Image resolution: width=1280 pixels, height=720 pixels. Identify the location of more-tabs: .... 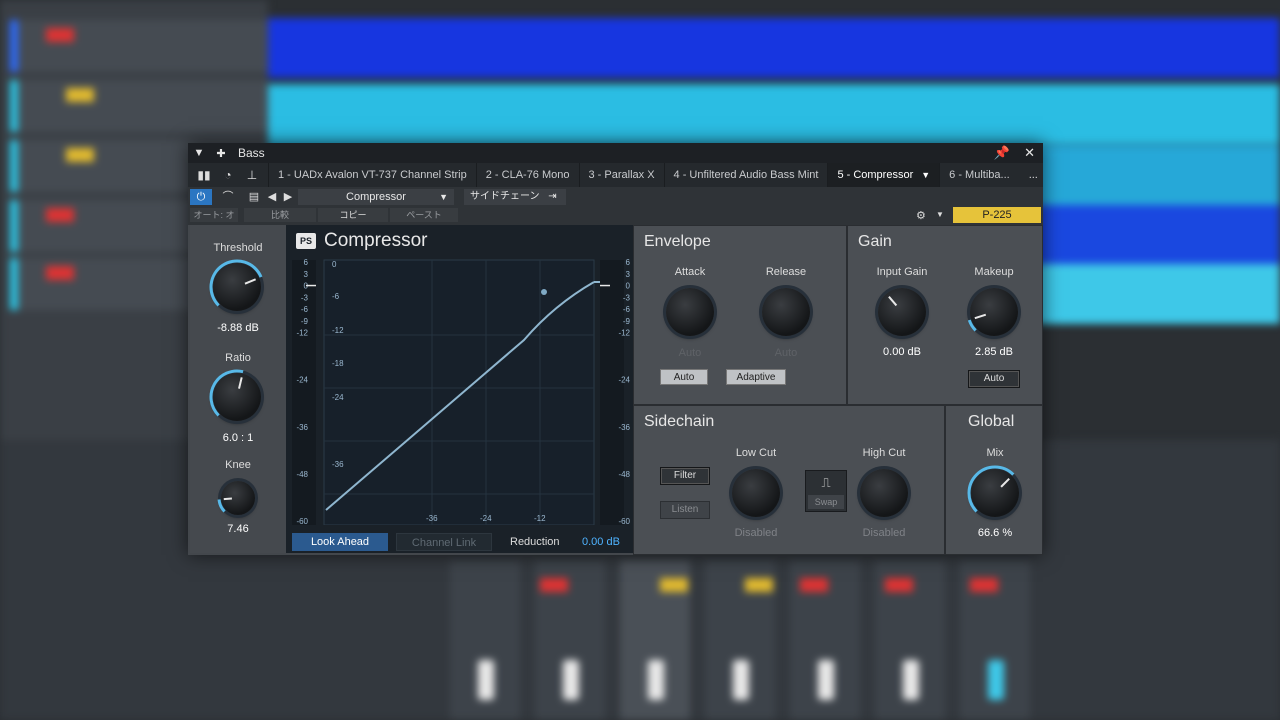
(1033, 175).